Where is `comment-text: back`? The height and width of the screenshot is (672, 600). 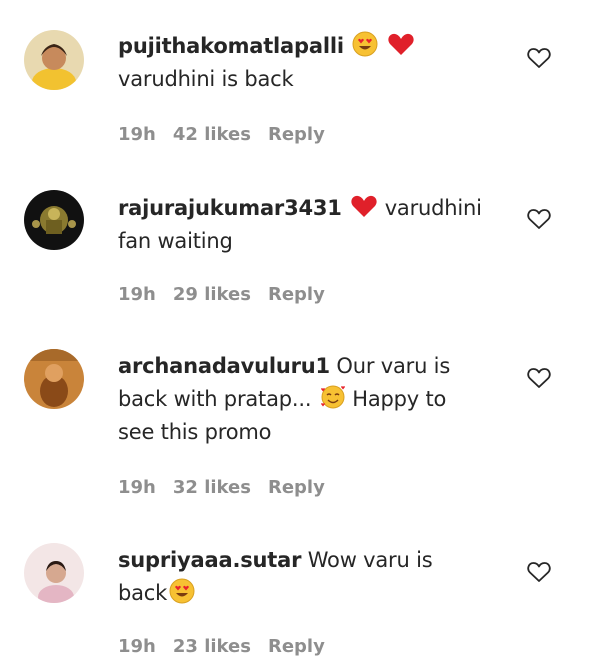
comment-text: back is located at coordinates (143, 593).